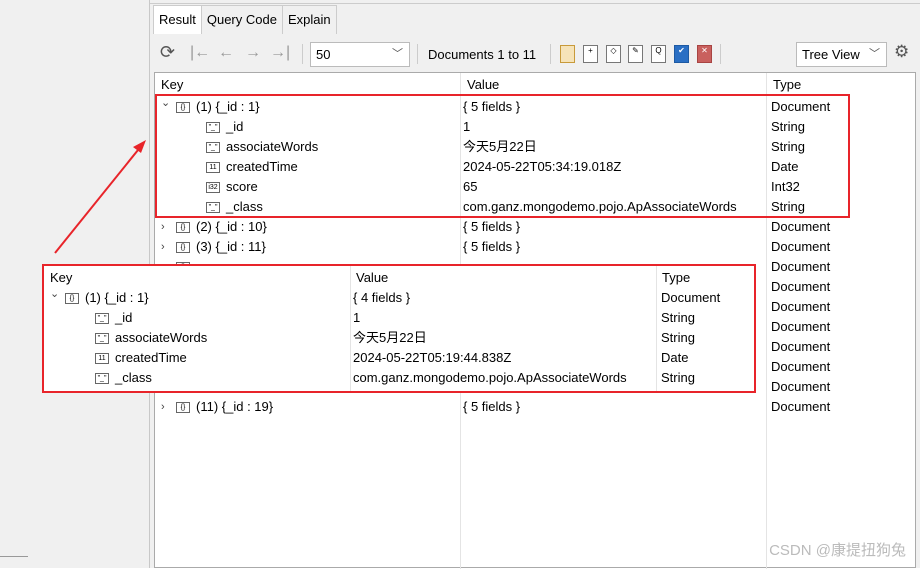 The width and height of the screenshot is (920, 569). Describe the element at coordinates (133, 377) in the screenshot. I see `cell-key: _class` at that location.